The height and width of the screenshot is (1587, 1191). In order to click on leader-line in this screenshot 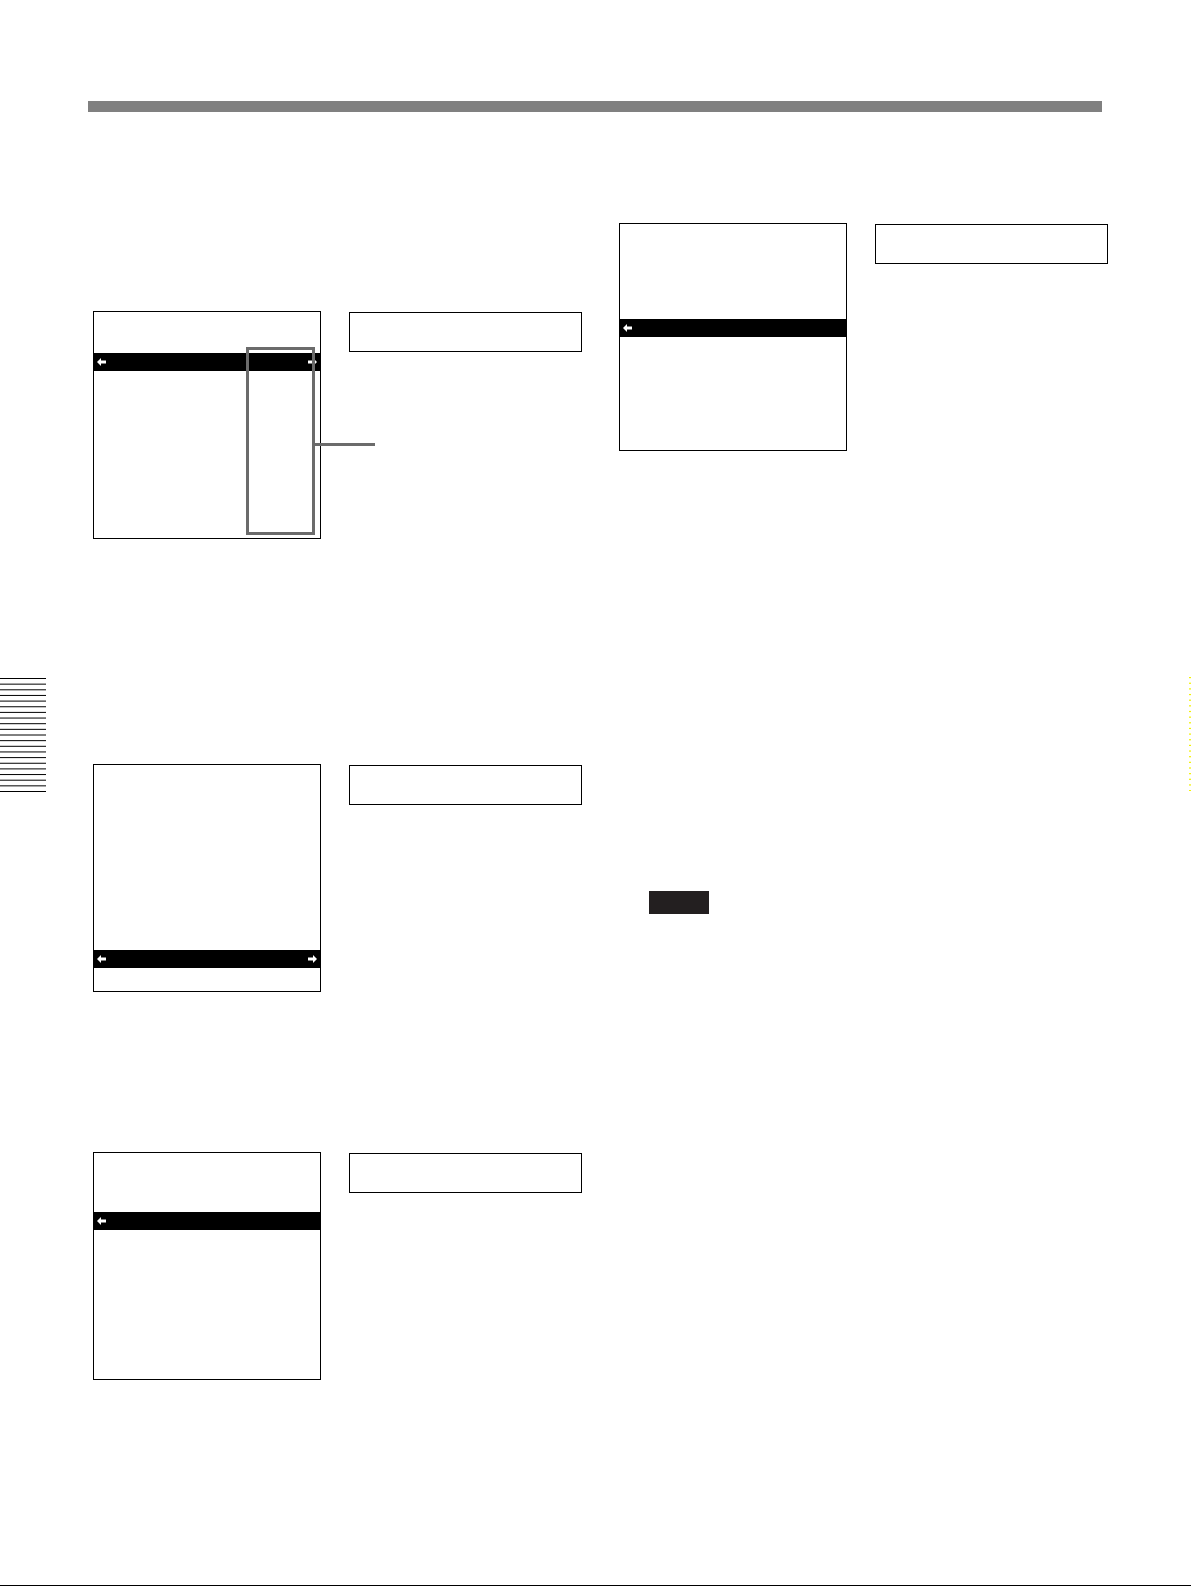, I will do `click(344, 444)`.